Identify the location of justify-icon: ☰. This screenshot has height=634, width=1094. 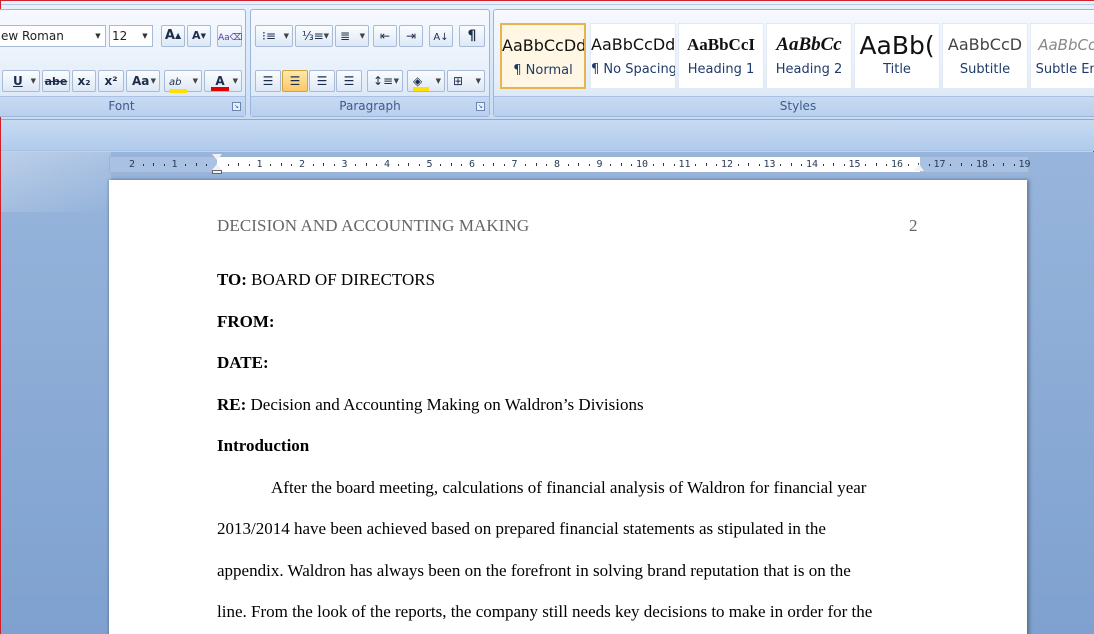
(349, 81).